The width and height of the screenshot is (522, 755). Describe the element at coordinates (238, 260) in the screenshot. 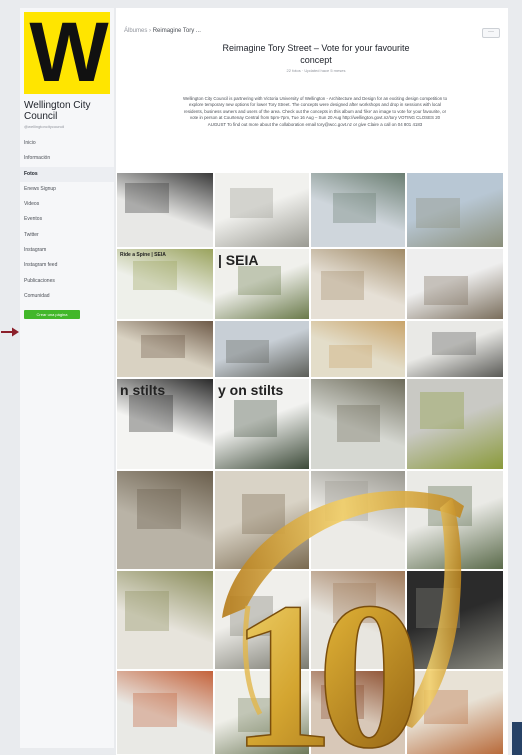

I see `photo-caption: | SEIA` at that location.